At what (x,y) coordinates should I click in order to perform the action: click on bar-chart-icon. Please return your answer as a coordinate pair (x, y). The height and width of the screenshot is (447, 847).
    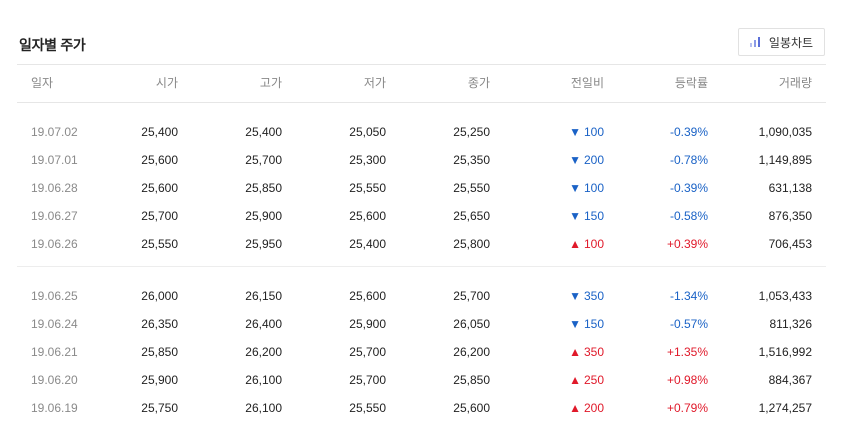
    Looking at the image, I should click on (755, 42).